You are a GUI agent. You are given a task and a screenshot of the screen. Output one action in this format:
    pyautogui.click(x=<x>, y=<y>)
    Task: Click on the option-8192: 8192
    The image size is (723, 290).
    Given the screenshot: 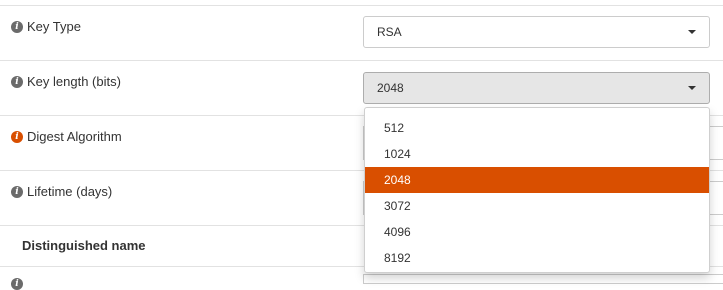 What is the action you would take?
    pyautogui.click(x=537, y=258)
    